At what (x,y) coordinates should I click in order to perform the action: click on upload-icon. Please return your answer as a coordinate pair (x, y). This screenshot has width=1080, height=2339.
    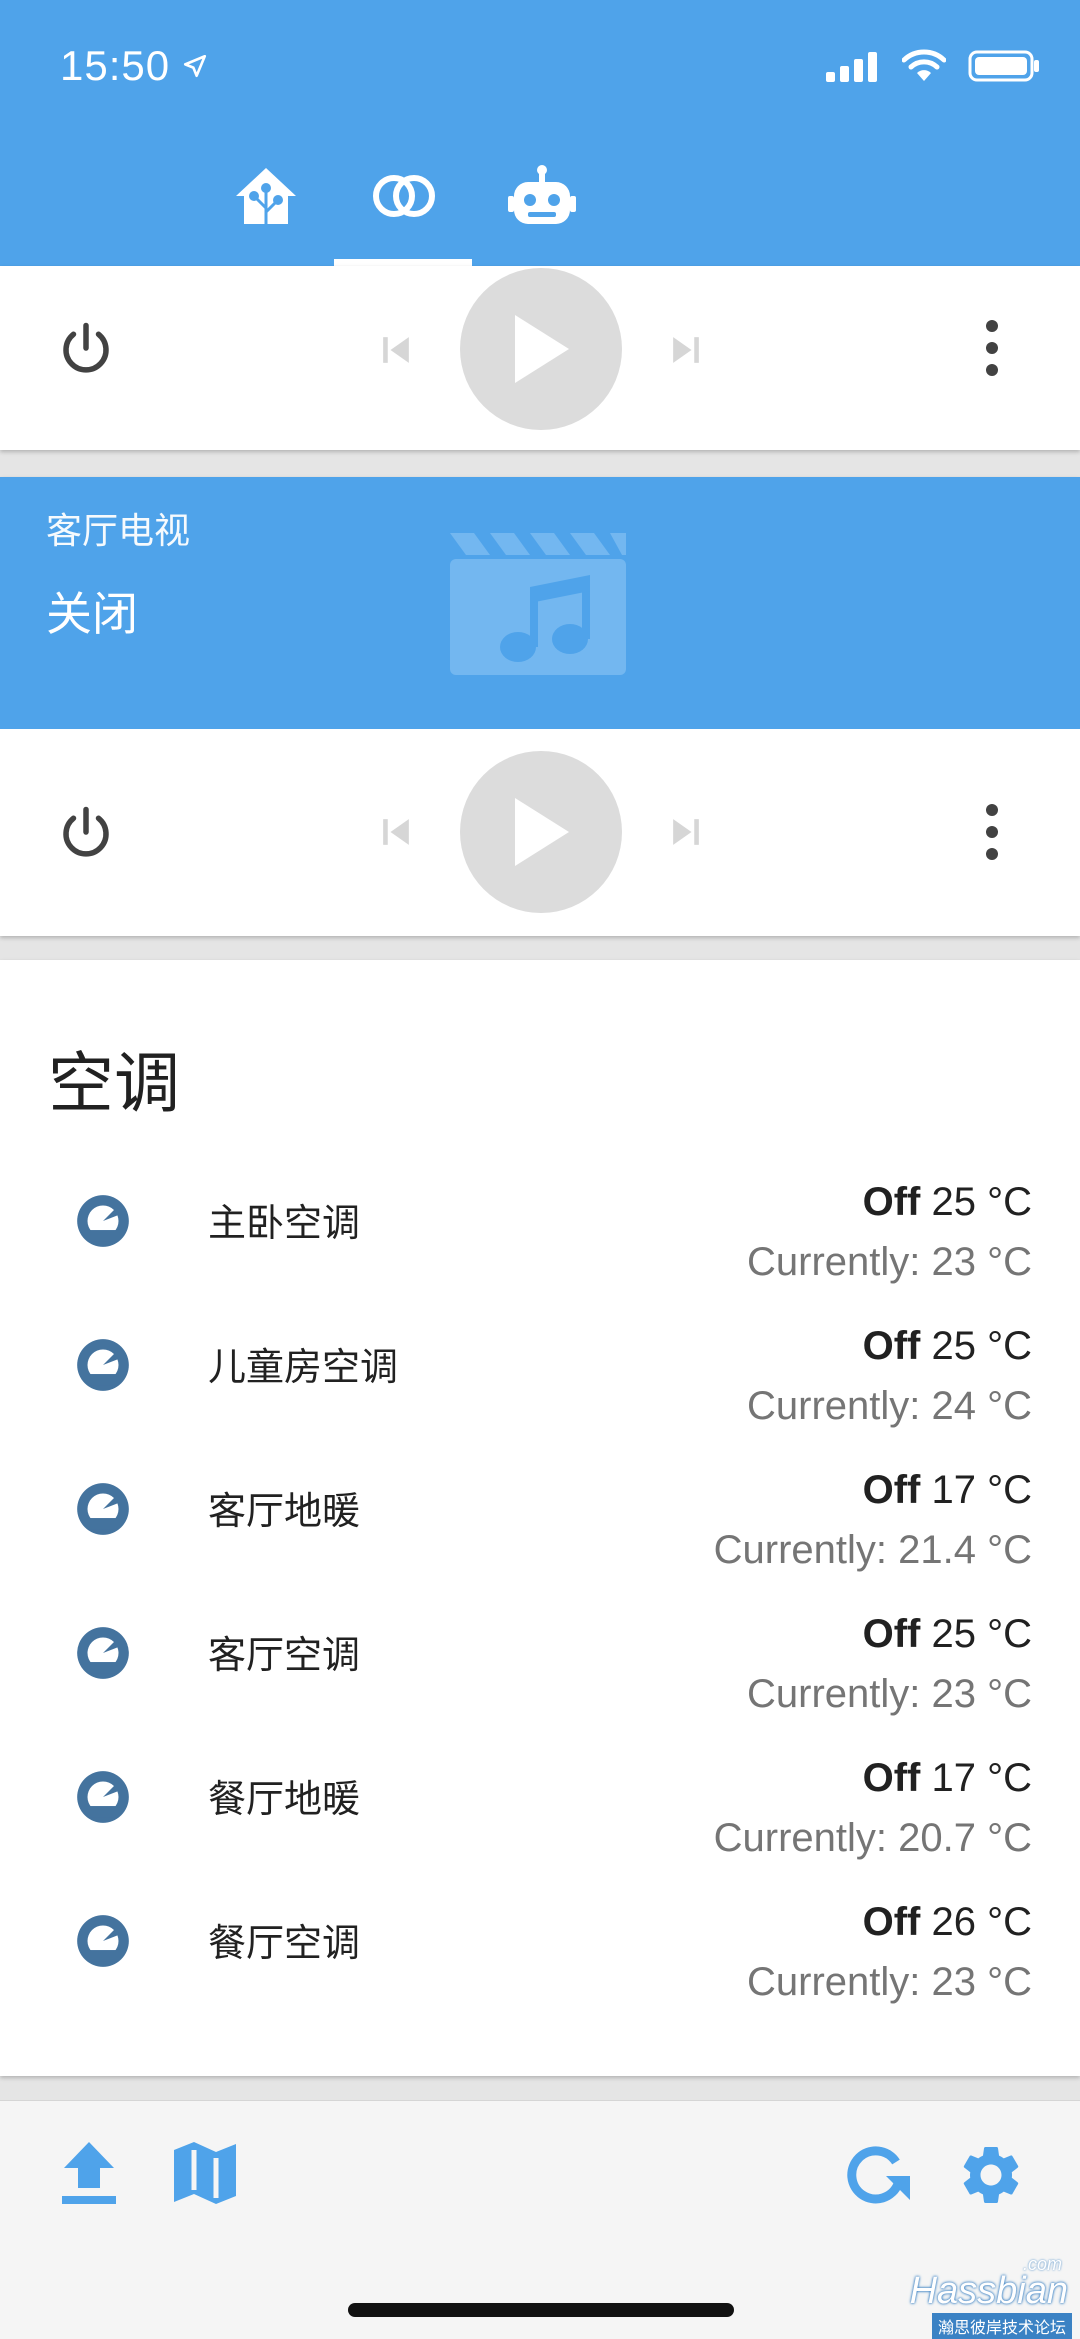
    Looking at the image, I should click on (89, 2173).